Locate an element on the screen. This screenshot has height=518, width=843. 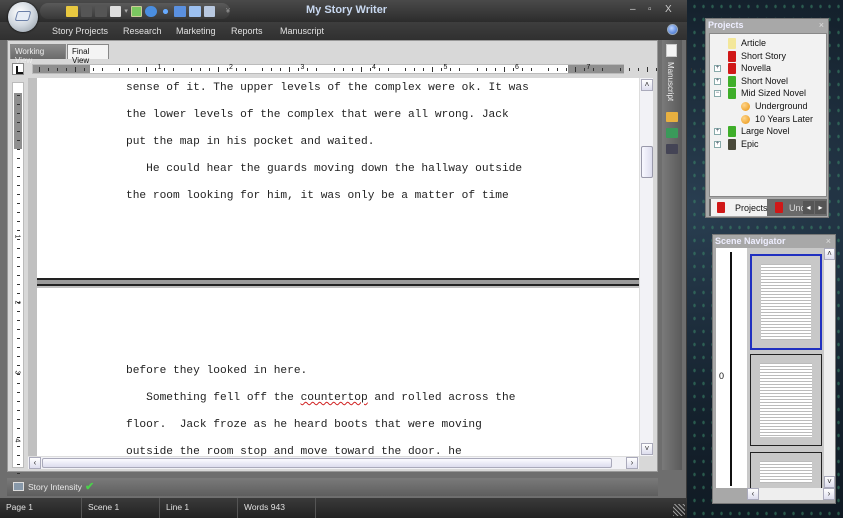
vertical-ruler: 1 2 3 4 is located at coordinates (18, 282).